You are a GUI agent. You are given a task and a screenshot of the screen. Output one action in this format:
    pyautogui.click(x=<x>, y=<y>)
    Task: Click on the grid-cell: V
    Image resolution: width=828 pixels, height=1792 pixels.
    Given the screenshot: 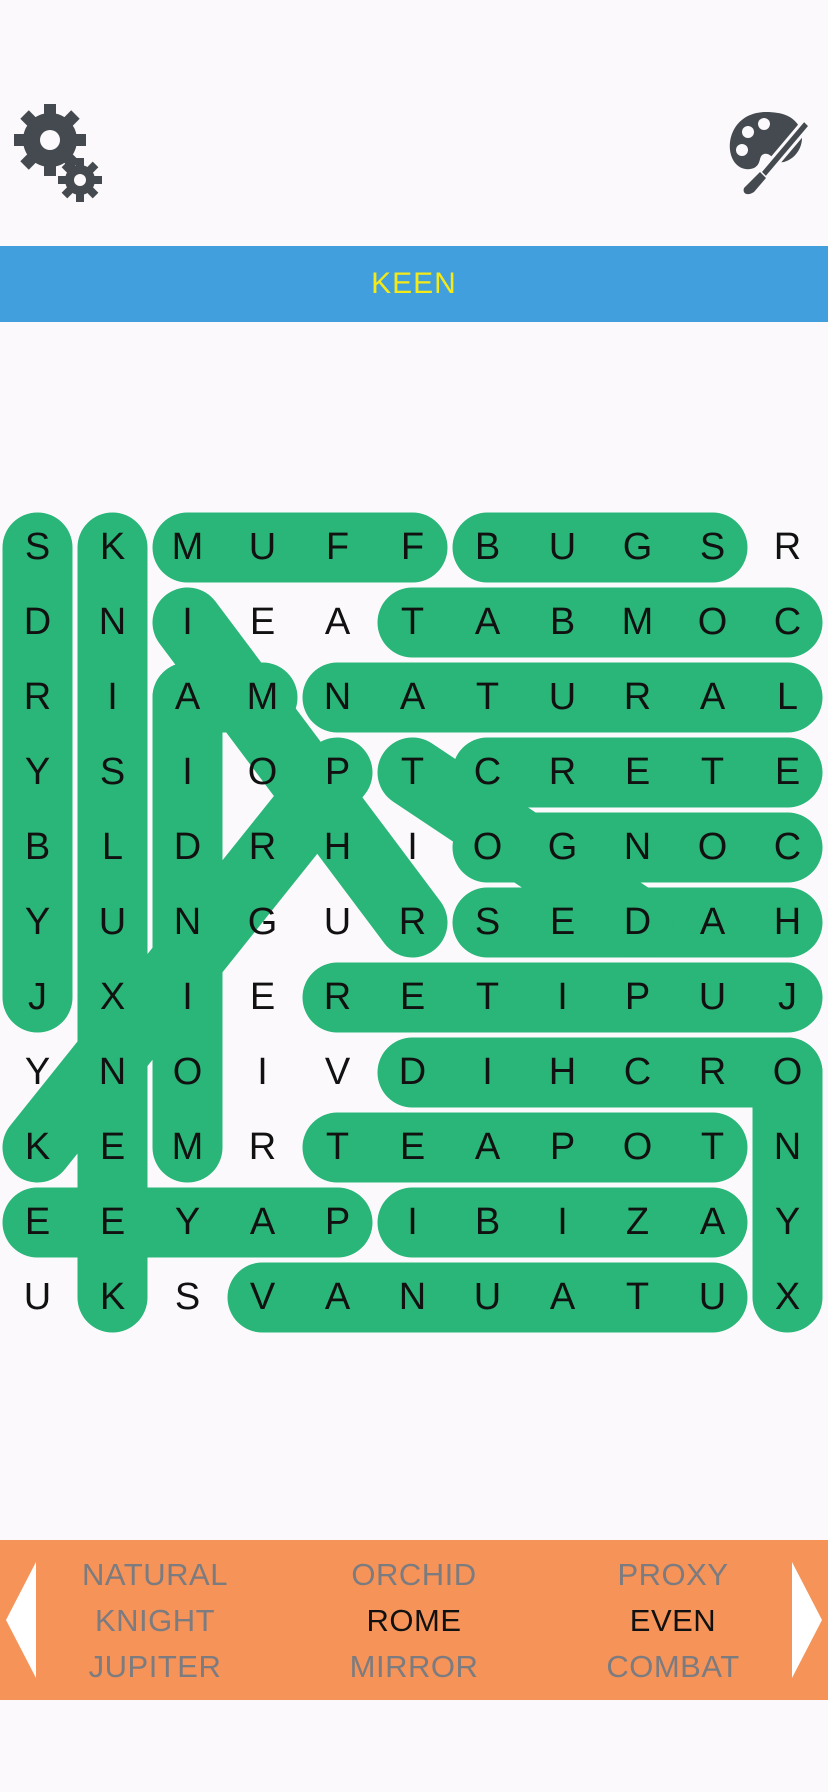 What is the action you would take?
    pyautogui.click(x=337, y=1072)
    